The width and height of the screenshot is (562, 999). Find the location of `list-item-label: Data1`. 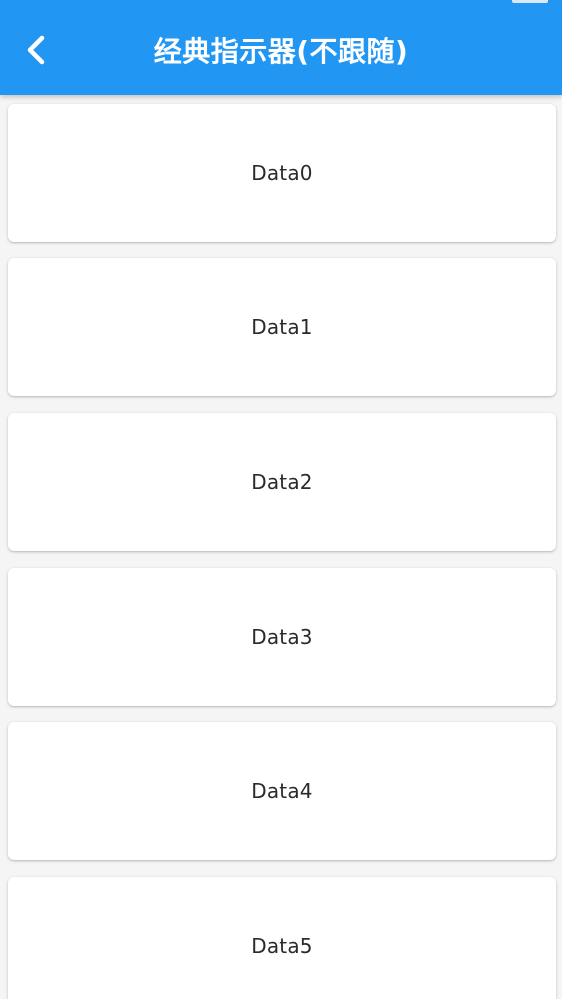

list-item-label: Data1 is located at coordinates (282, 327).